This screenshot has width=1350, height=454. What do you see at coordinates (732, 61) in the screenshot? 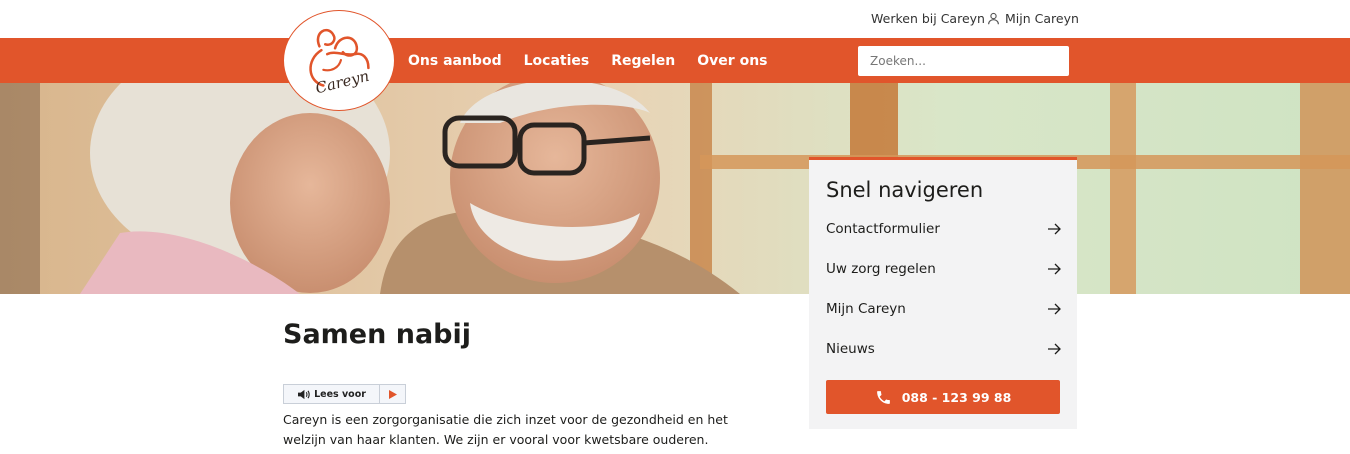
I see `nav-item-over-ons: Over ons` at bounding box center [732, 61].